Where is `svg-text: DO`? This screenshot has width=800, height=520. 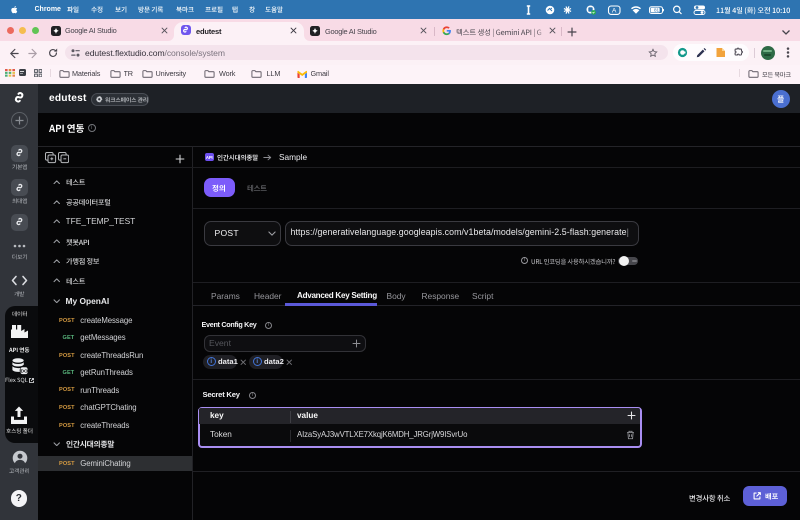
svg-text: DO is located at coordinates (23, 371).